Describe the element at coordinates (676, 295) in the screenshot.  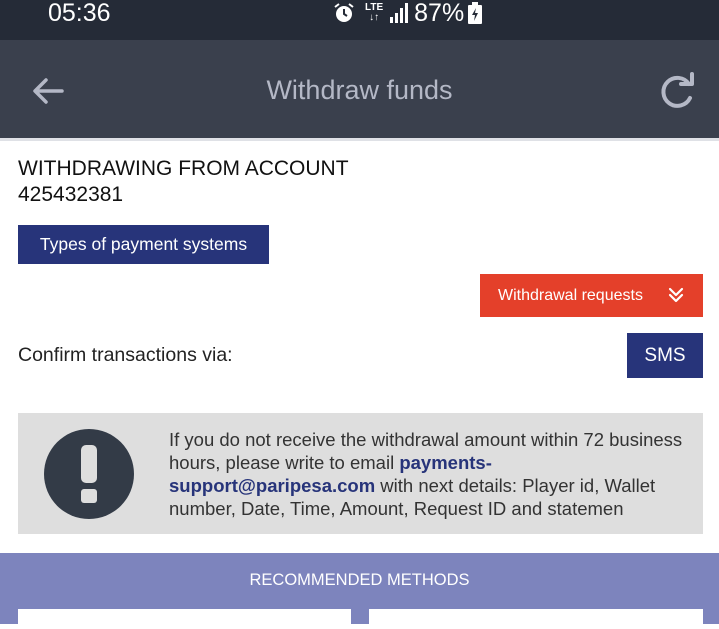
I see `double-chevron-down-icon` at that location.